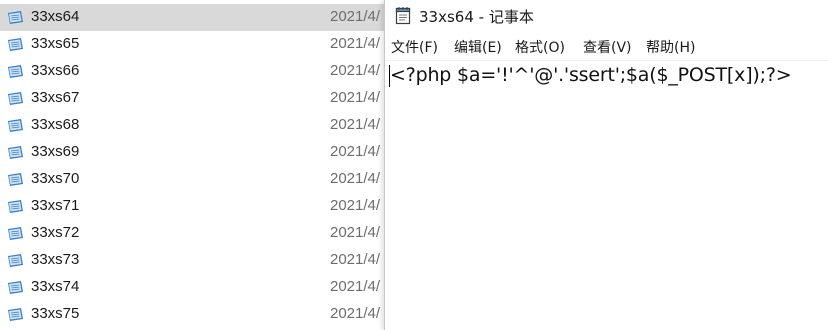 This screenshot has width=828, height=330. I want to click on menu-edit: 编辑(E), so click(478, 47).